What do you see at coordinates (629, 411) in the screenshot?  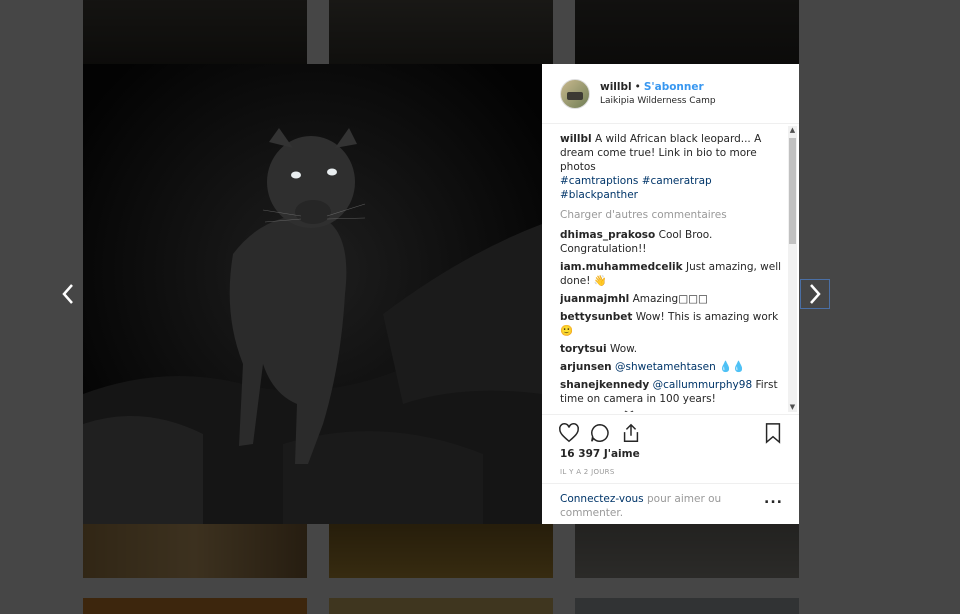 I see `comment-text: 😺` at bounding box center [629, 411].